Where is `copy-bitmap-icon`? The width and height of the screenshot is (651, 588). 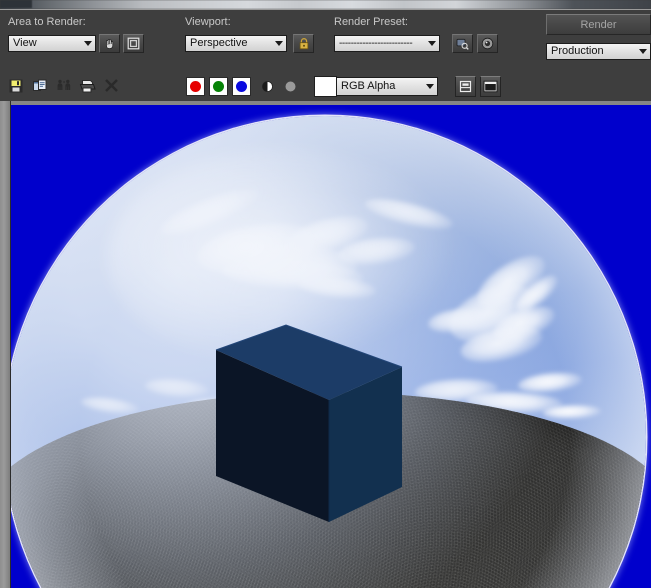
copy-bitmap-icon is located at coordinates (39, 85).